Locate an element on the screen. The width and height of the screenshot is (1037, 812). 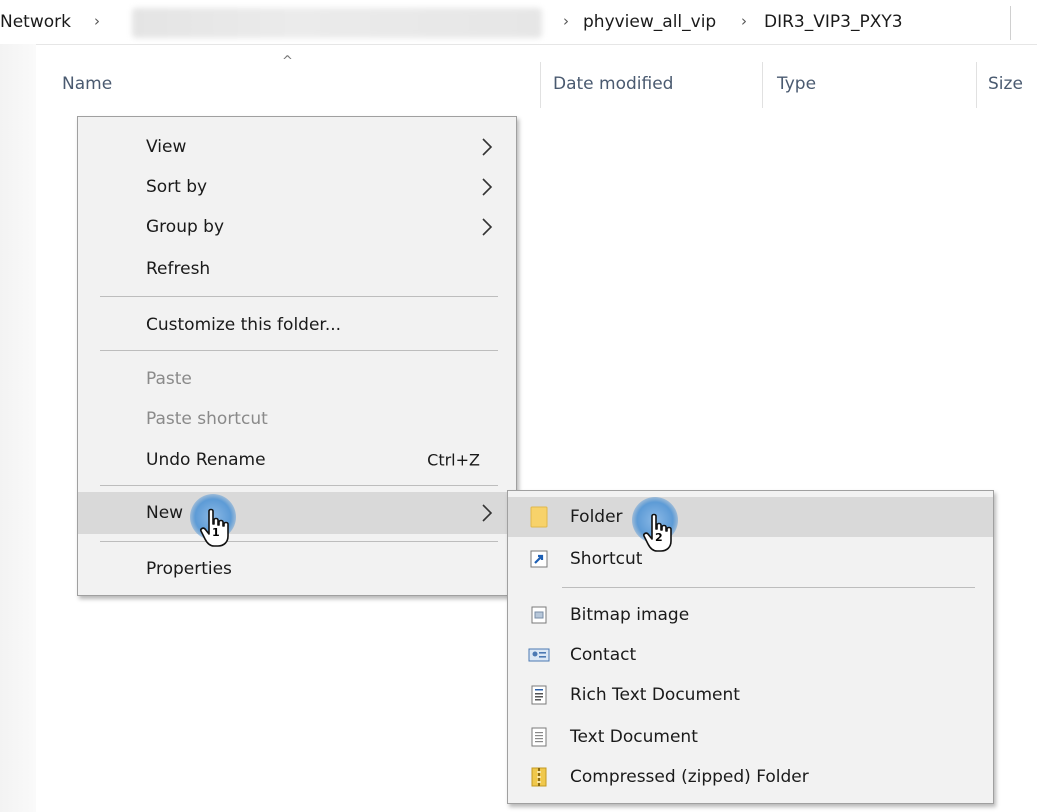
menu-item-label: Sort by is located at coordinates (177, 187).